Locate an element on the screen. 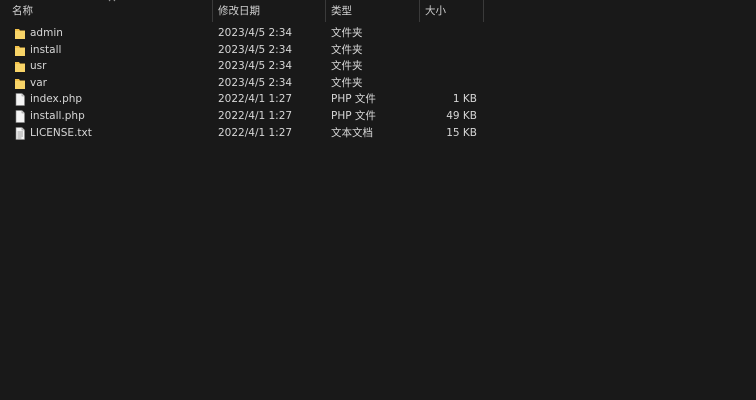 The height and width of the screenshot is (400, 756). file-row: install 2023/4/5 2:34 文件夹 is located at coordinates (245, 50).